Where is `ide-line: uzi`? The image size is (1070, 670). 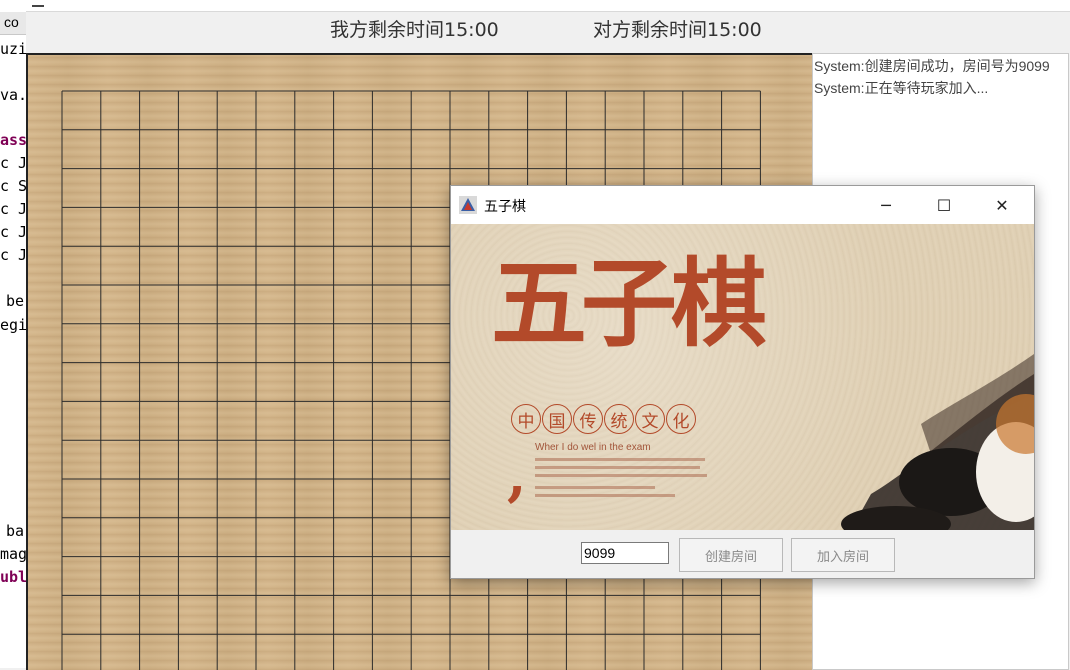
ide-line: uzi is located at coordinates (13, 49).